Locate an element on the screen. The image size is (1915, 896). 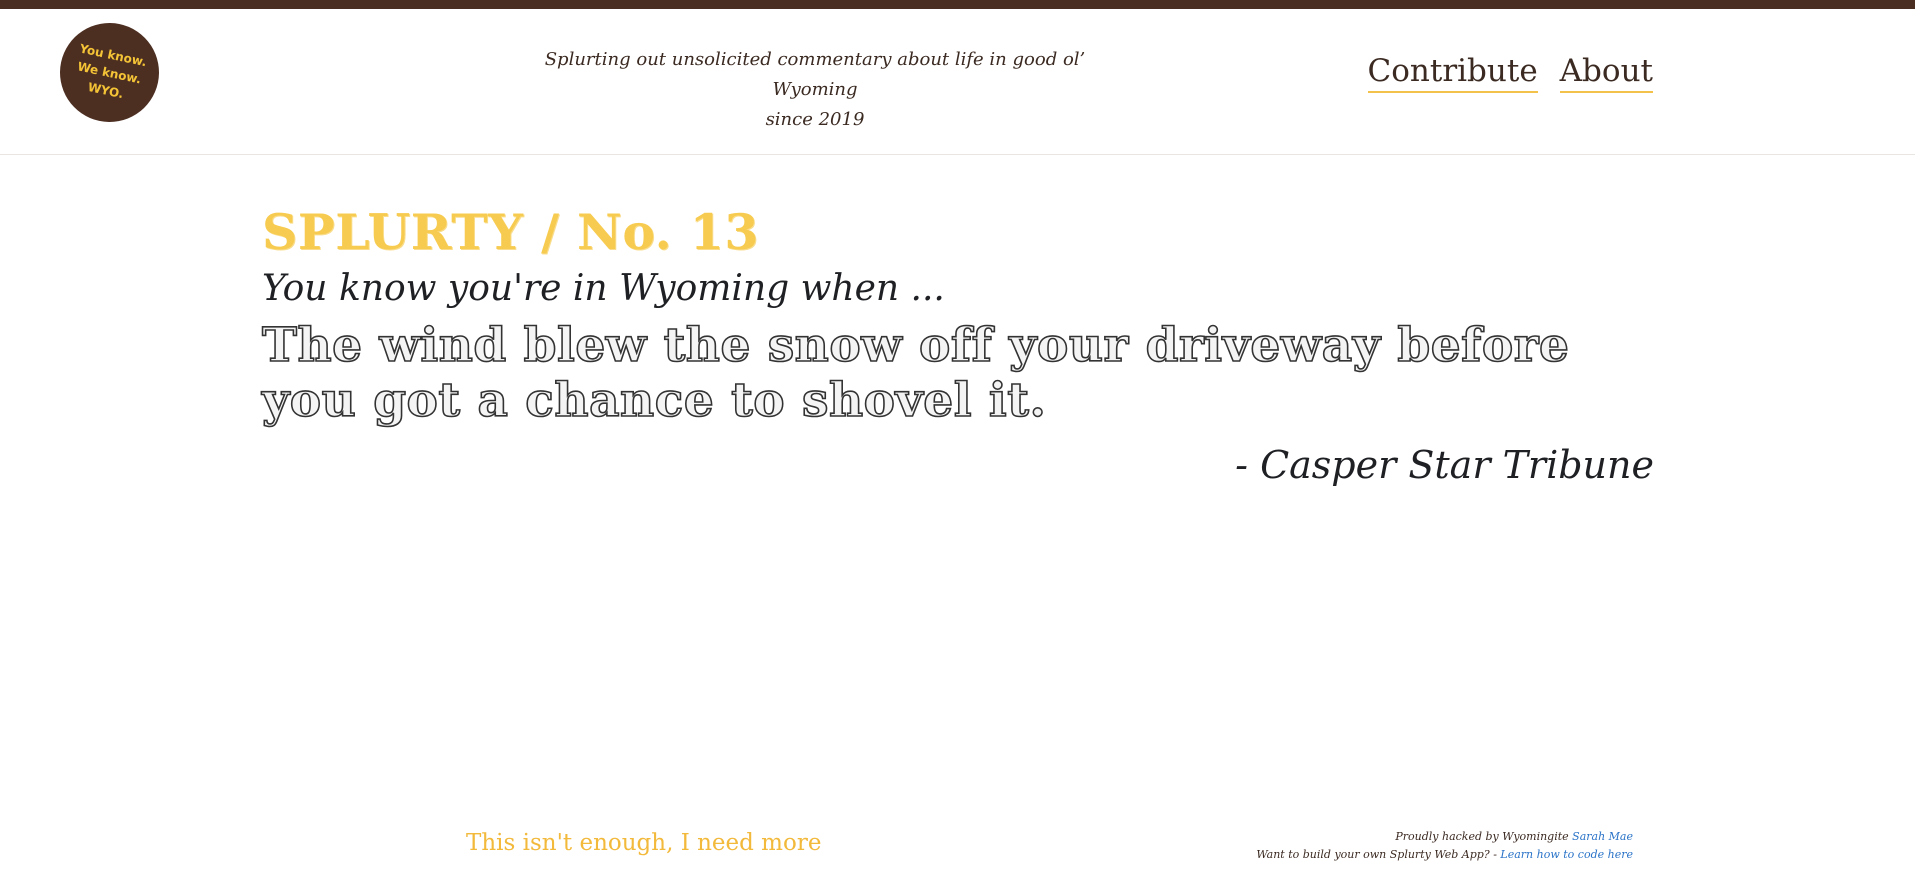
tagline-line-2: since 2019 is located at coordinates (815, 119).